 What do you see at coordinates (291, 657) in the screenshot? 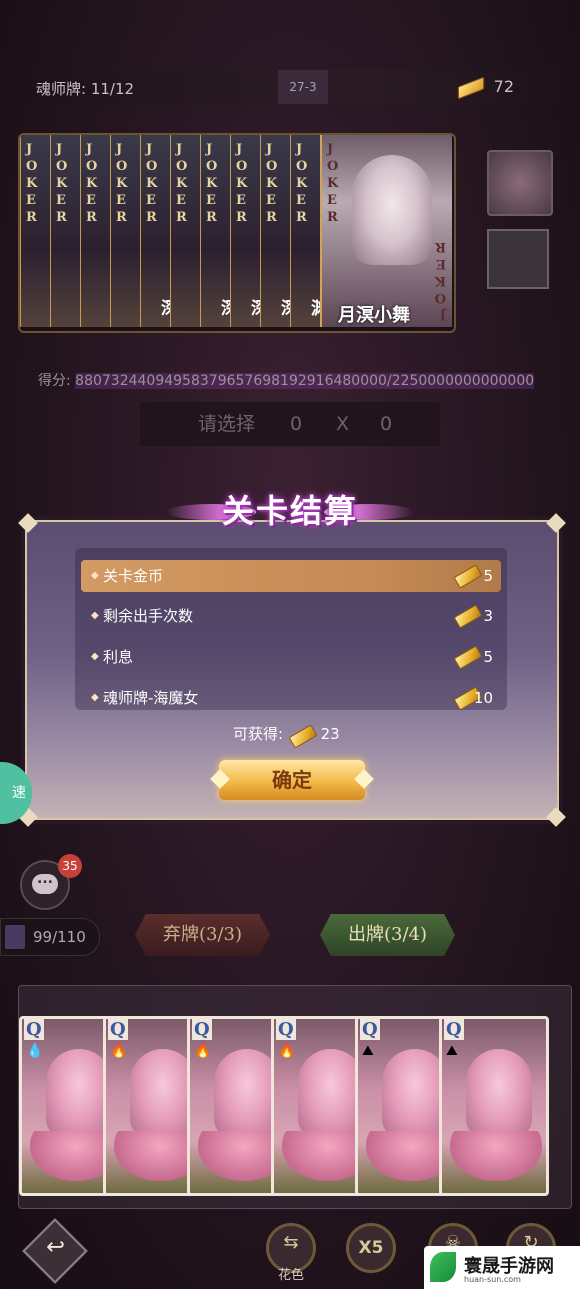
I see `reward-row-interest: ◆ 利息 5` at bounding box center [291, 657].